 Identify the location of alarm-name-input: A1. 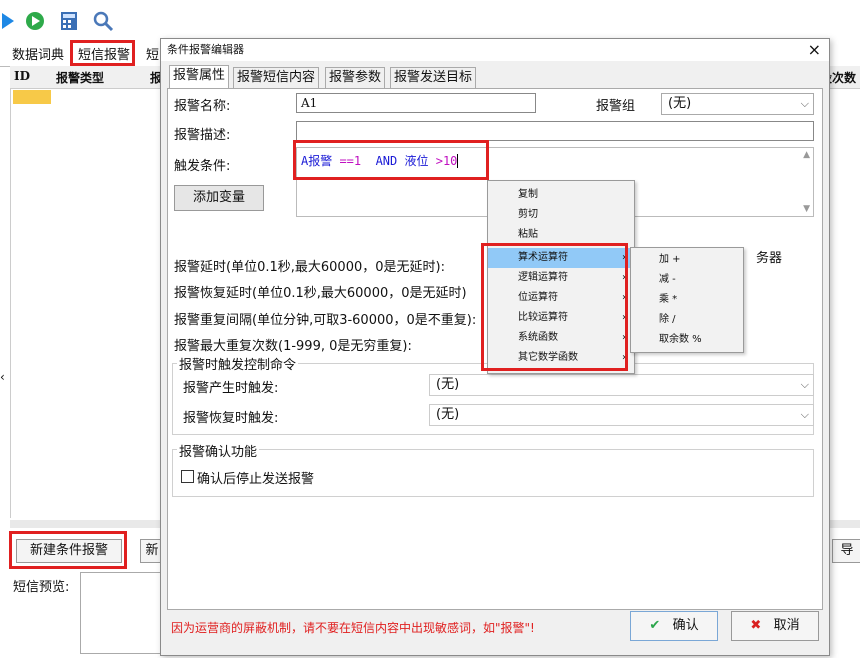
(416, 103).